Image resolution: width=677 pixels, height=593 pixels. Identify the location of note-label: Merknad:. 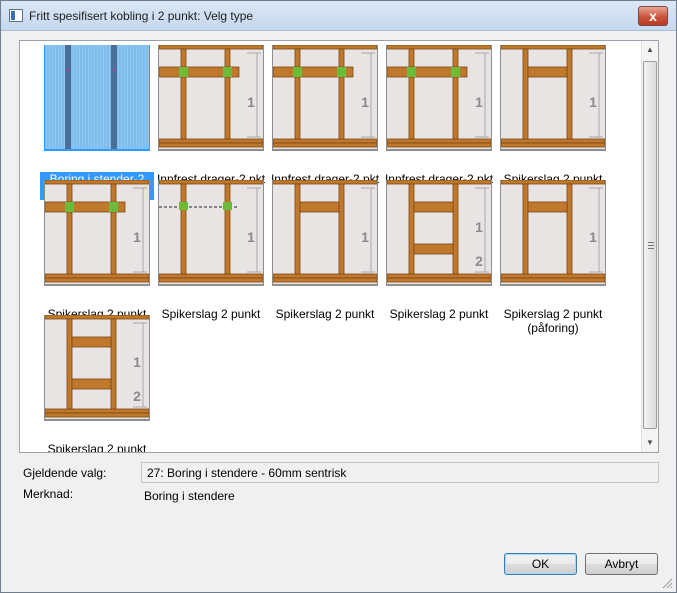
(48, 494).